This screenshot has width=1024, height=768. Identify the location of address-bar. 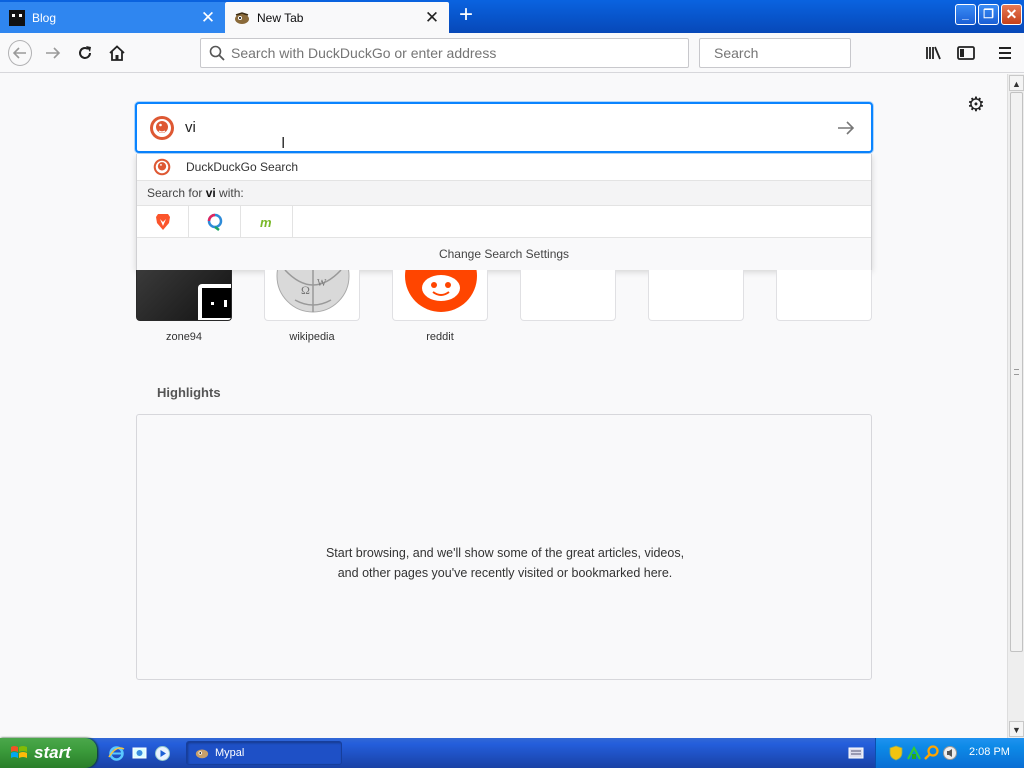
(444, 53).